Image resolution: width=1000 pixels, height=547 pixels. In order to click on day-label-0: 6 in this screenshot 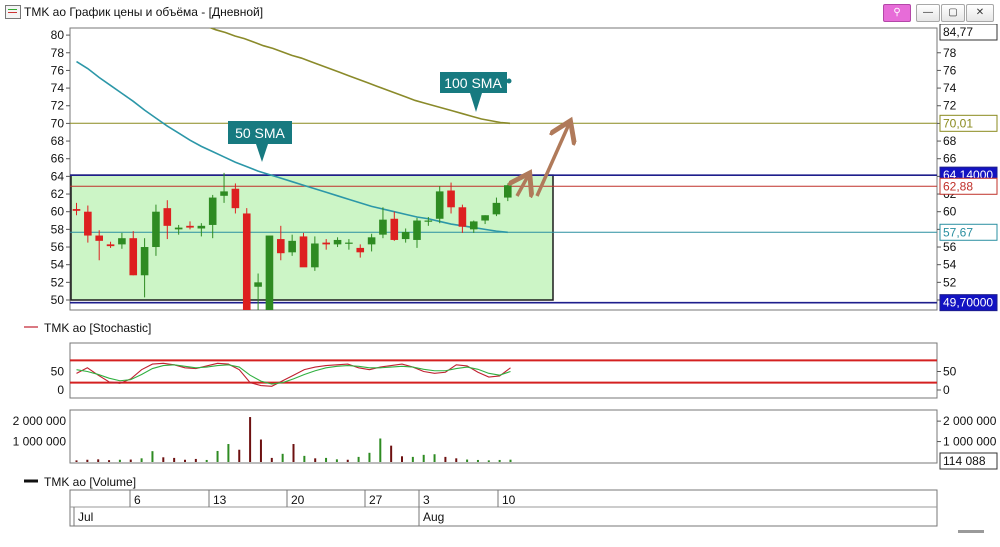, I will do `click(137, 500)`.